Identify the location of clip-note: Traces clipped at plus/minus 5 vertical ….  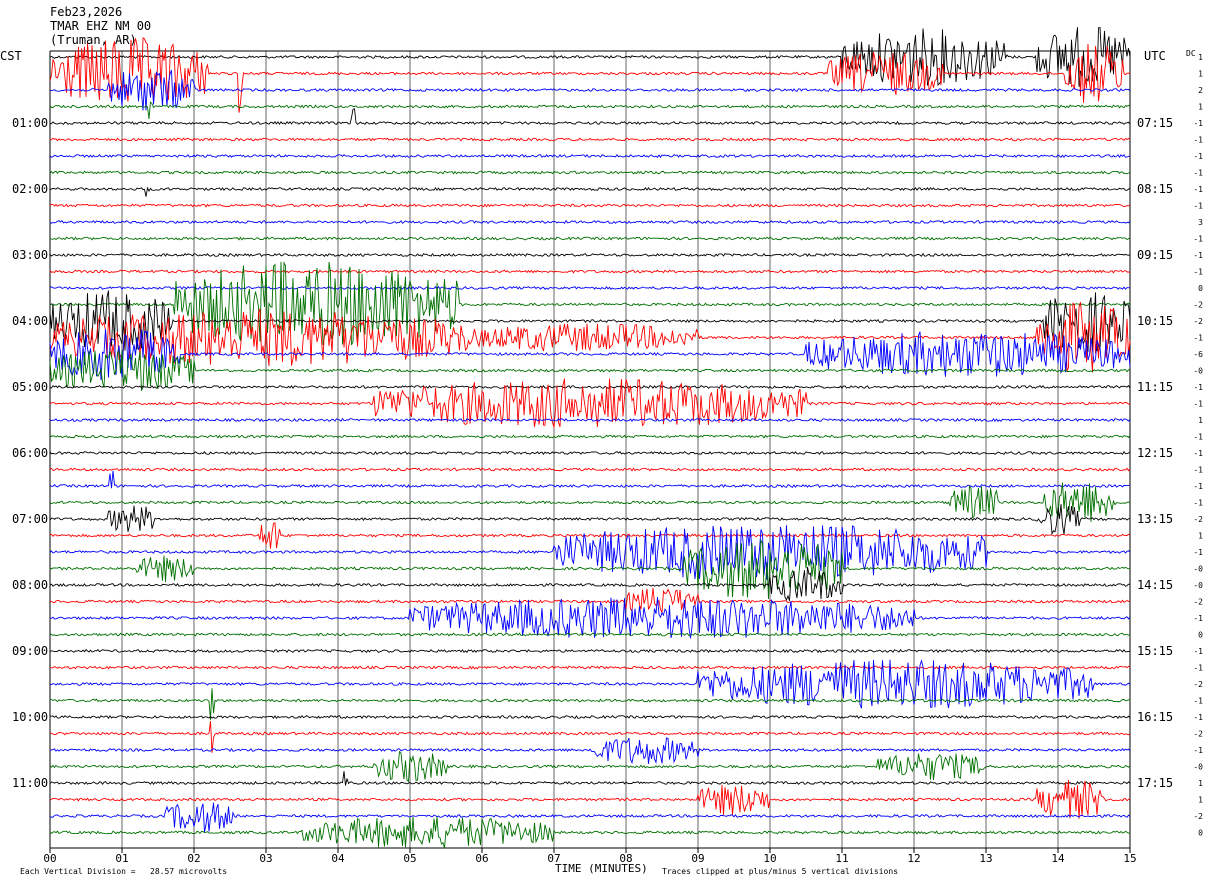
(780, 871).